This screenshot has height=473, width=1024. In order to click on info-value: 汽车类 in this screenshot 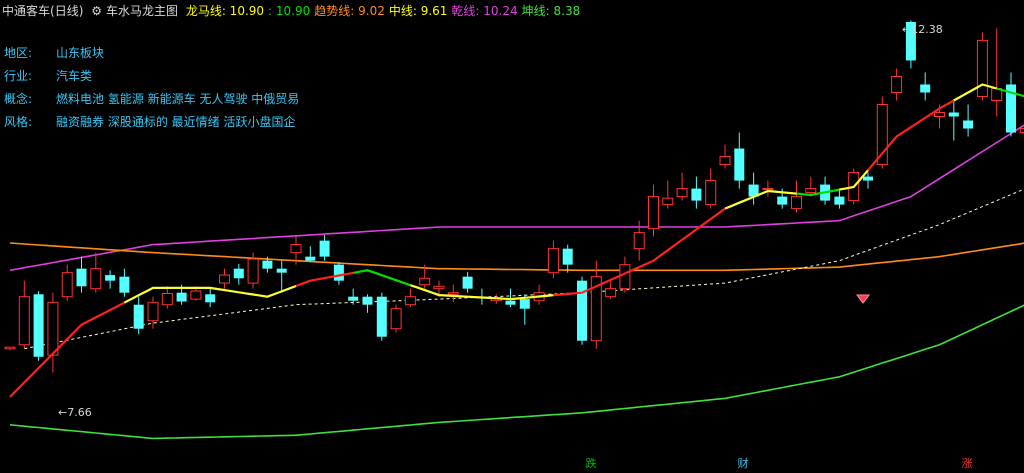, I will do `click(74, 76)`.